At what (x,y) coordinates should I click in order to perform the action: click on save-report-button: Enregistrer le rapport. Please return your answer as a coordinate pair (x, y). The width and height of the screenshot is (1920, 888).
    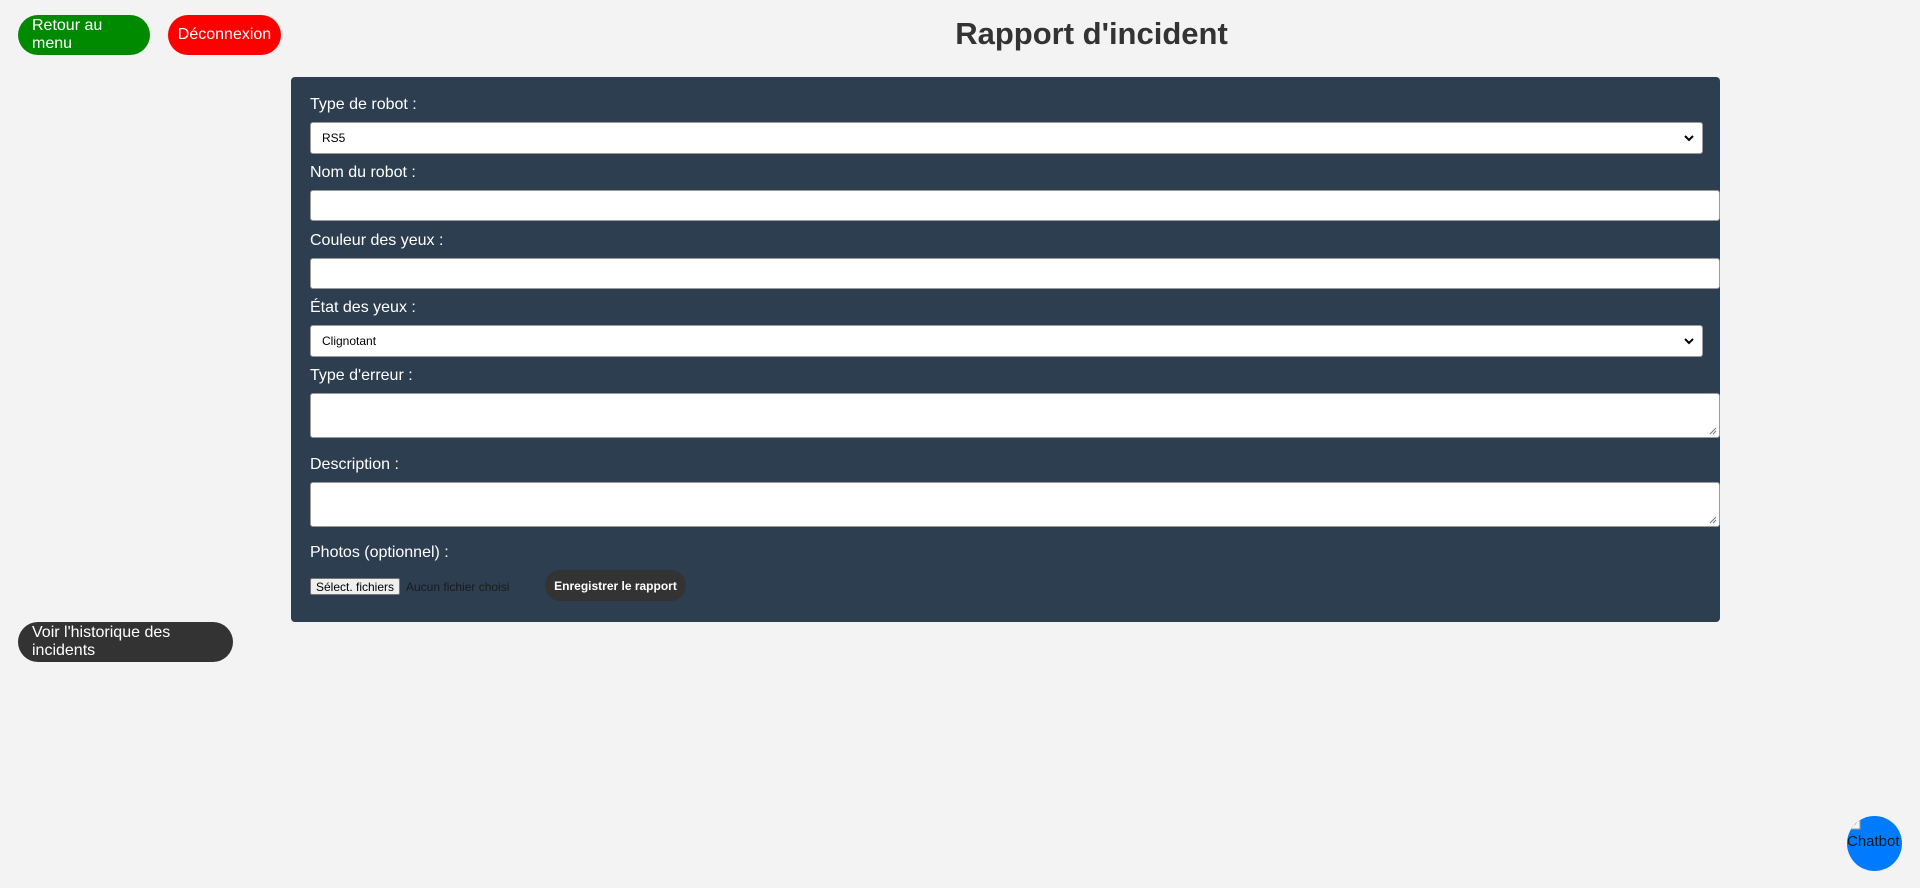
    Looking at the image, I should click on (615, 585).